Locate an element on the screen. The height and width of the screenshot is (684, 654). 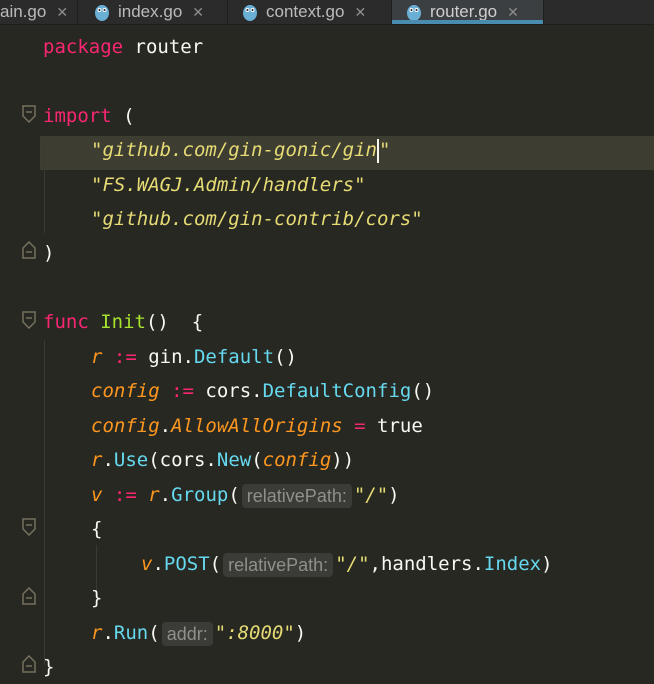
code-line-18: r.Run(addr: ":8000") is located at coordinates (199, 633).